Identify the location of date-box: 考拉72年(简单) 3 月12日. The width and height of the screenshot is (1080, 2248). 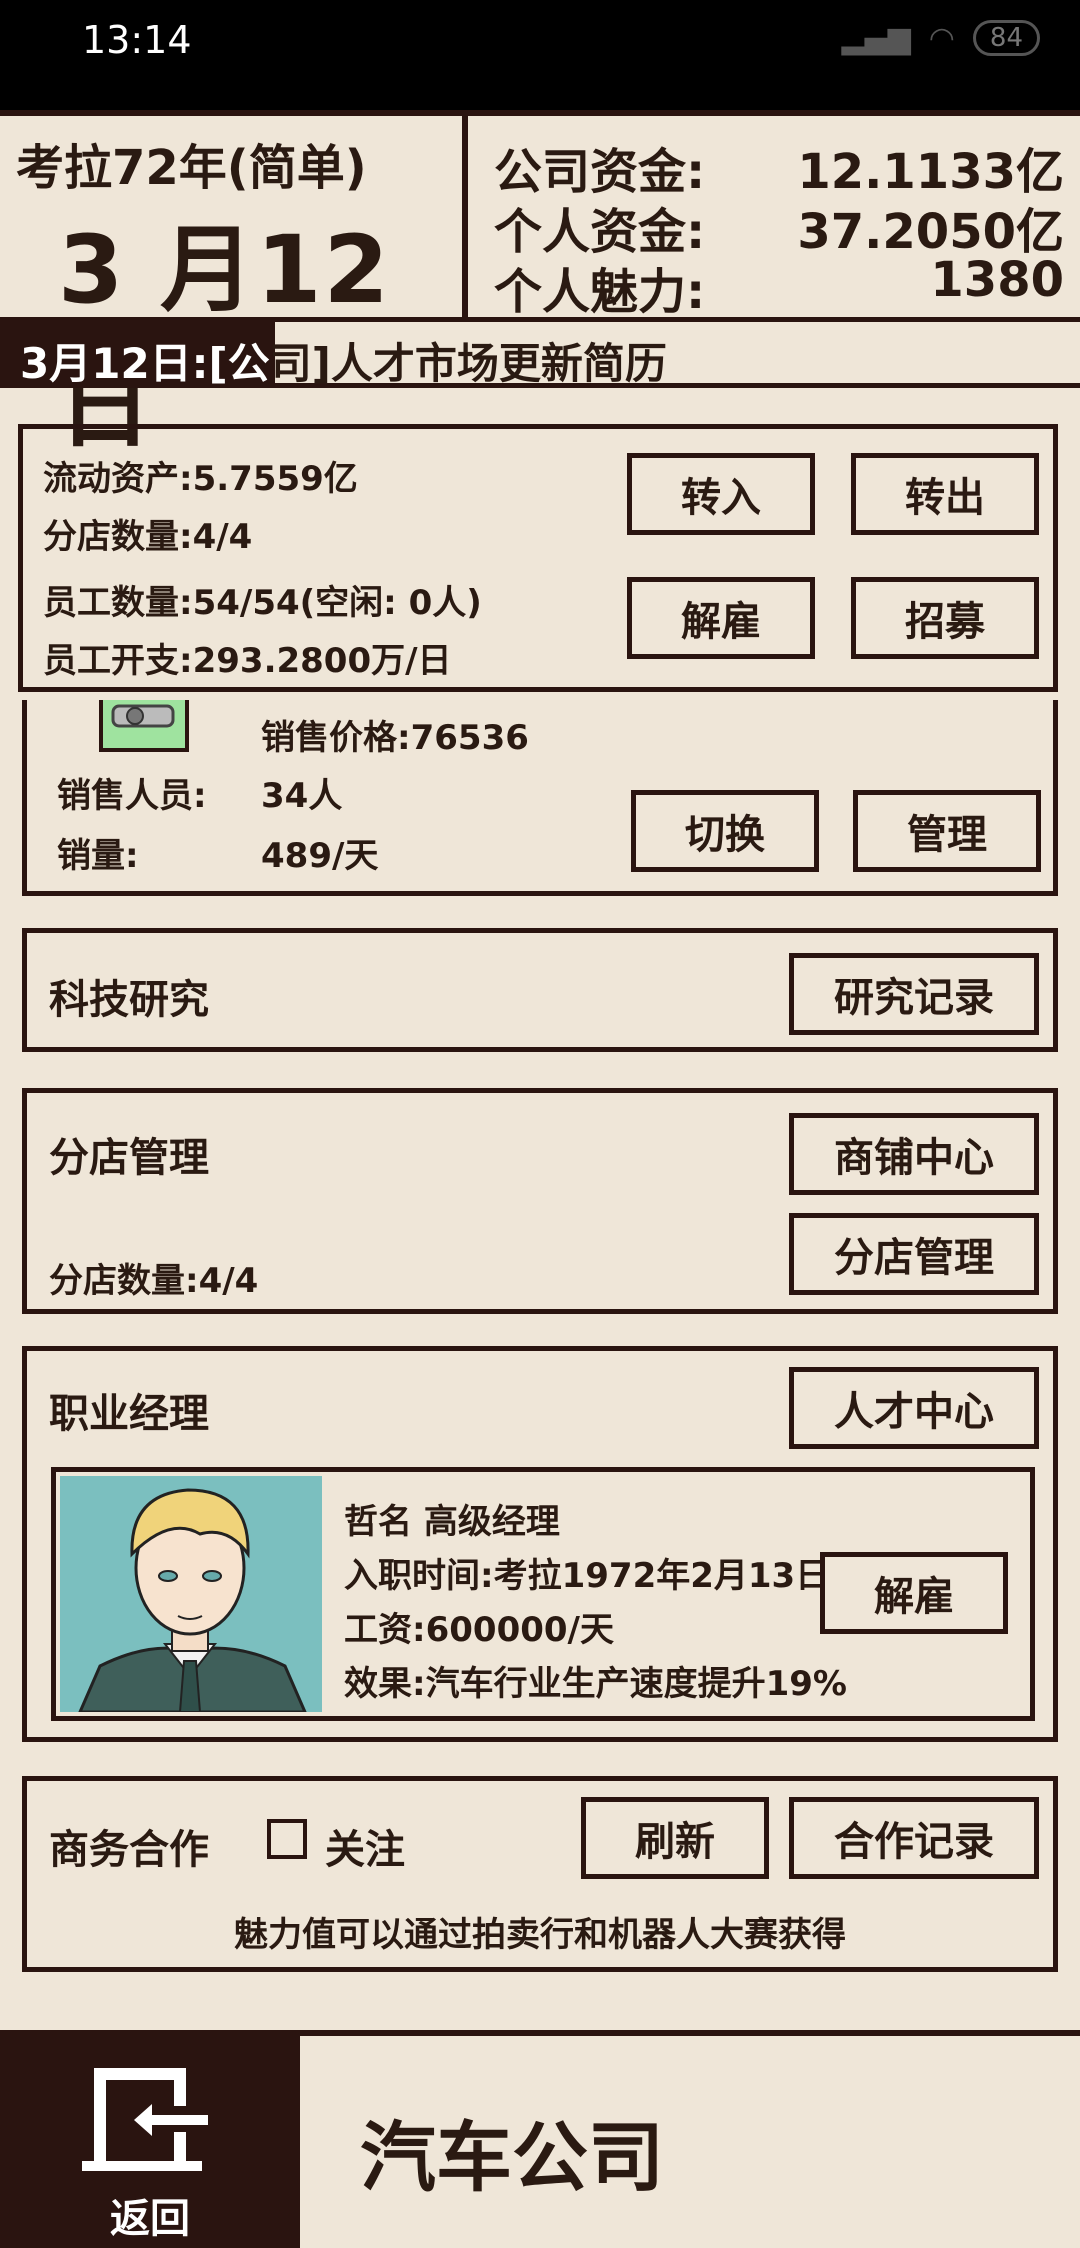
(234, 288).